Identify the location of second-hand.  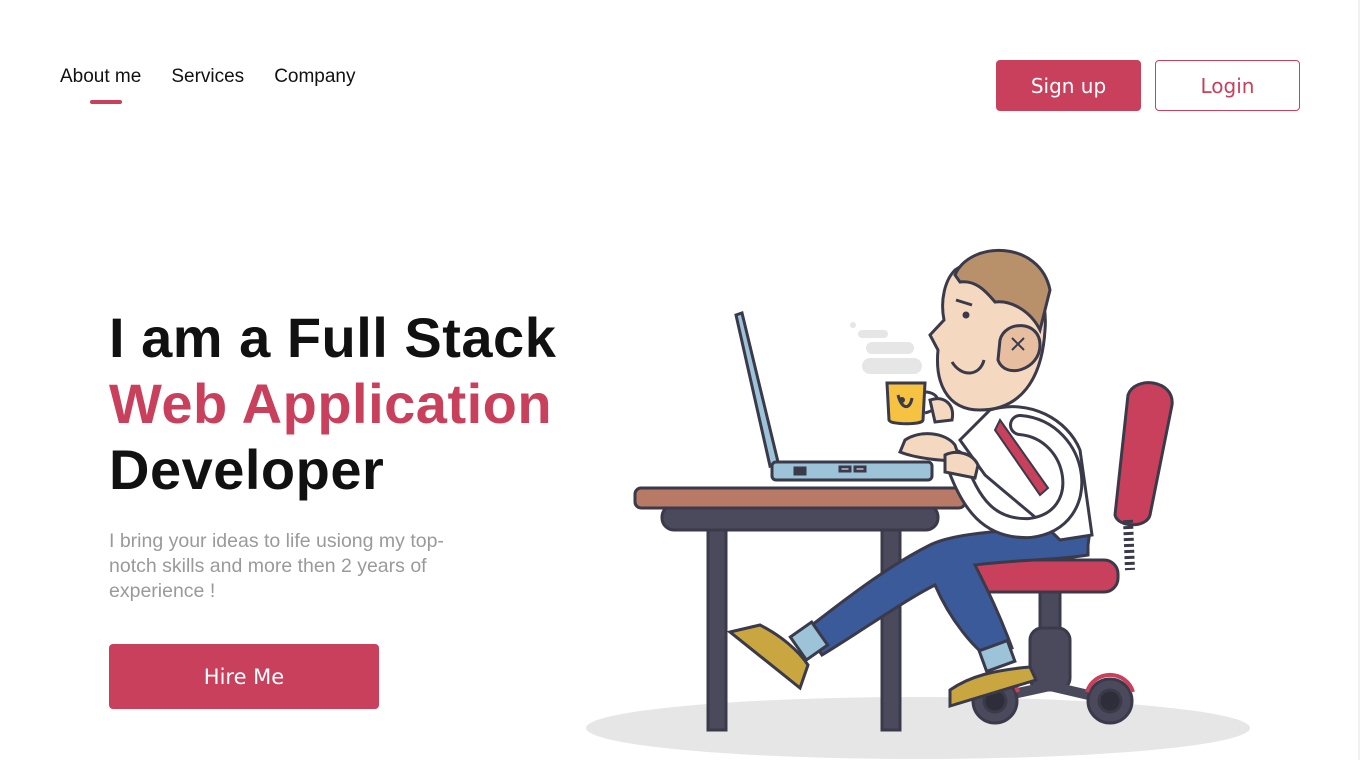
(961, 465).